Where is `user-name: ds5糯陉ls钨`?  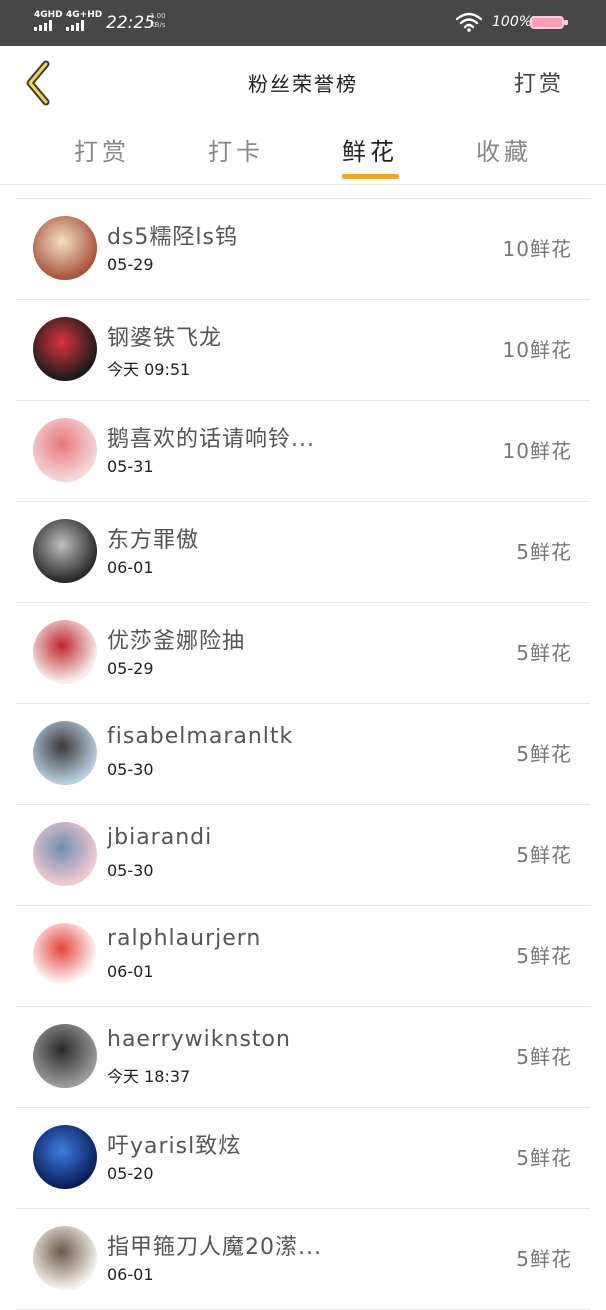
user-name: ds5糯陉ls钨 is located at coordinates (172, 237).